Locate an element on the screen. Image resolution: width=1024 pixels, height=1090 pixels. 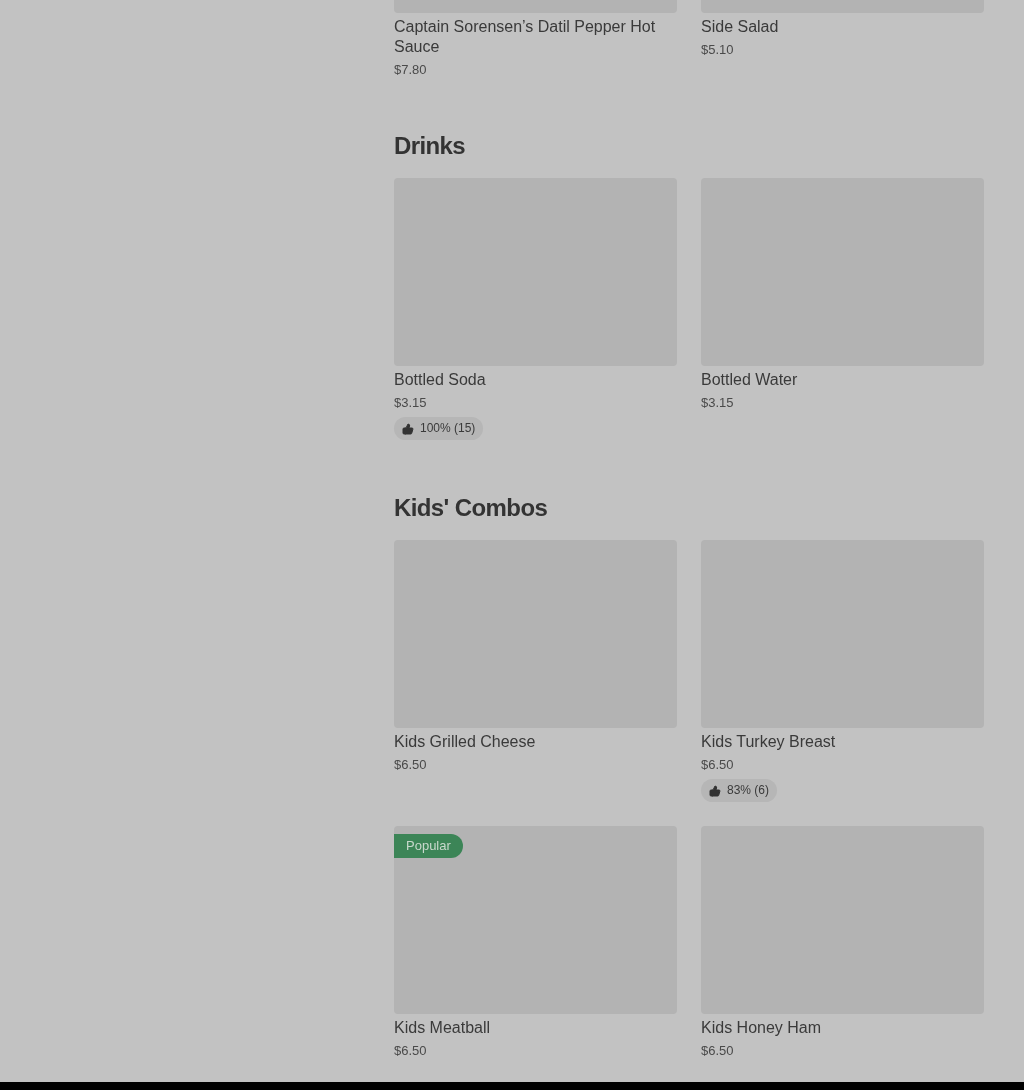
item-price: $7.80 is located at coordinates (411, 70).